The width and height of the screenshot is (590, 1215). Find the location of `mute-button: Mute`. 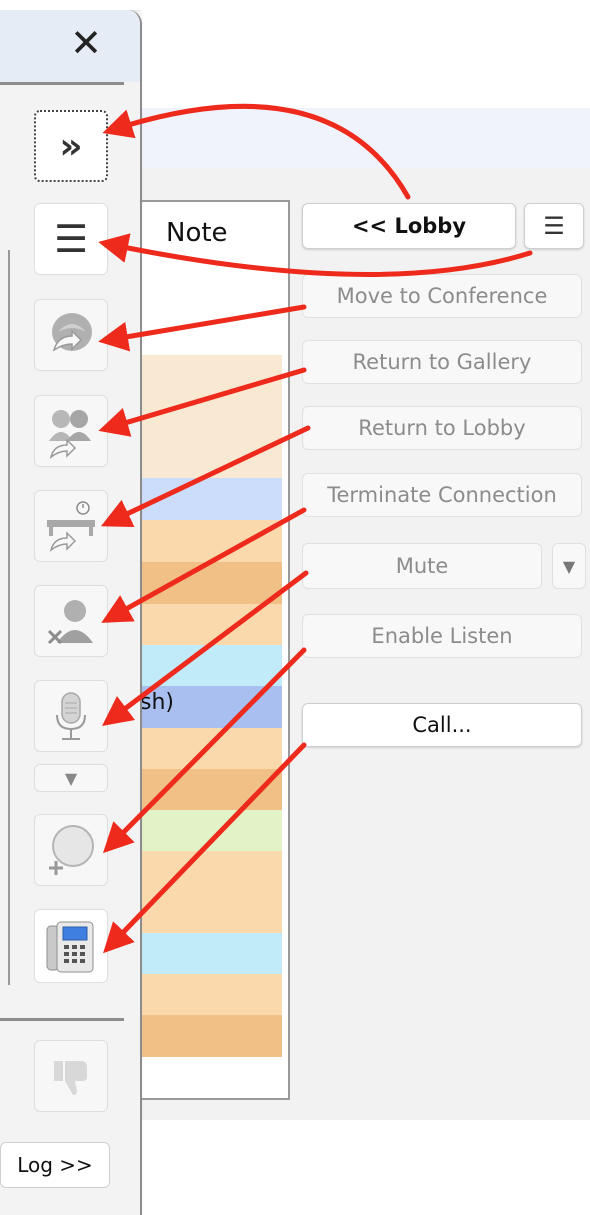

mute-button: Mute is located at coordinates (422, 566).